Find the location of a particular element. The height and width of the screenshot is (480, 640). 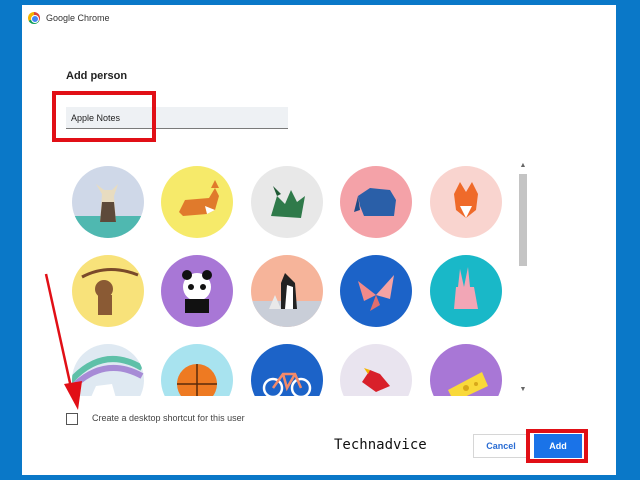

monkey-icon is located at coordinates (108, 291).